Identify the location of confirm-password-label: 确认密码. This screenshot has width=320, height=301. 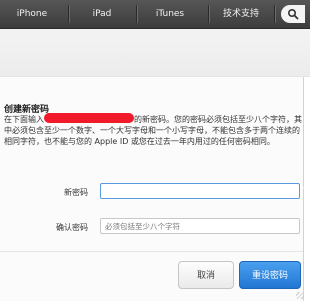
(72, 227).